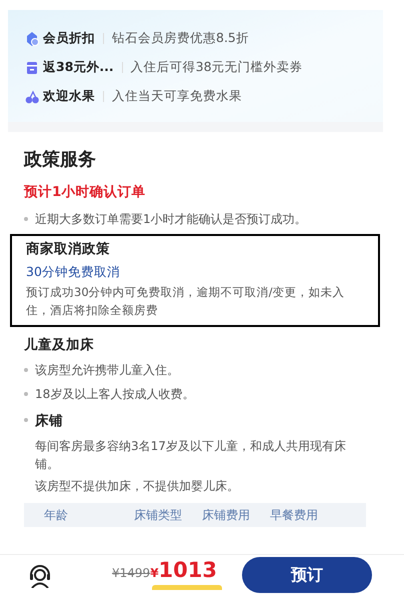  I want to click on column-header: 床铺类型, so click(158, 515).